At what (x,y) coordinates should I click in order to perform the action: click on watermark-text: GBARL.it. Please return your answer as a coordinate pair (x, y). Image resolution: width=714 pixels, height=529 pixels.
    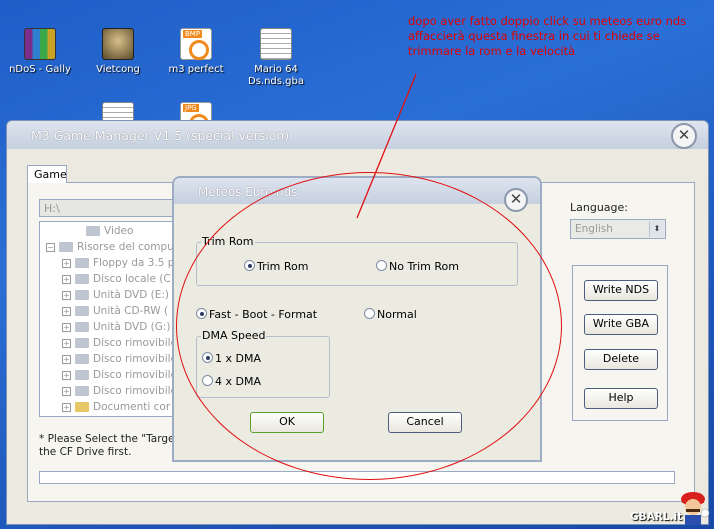
    Looking at the image, I should click on (656, 517).